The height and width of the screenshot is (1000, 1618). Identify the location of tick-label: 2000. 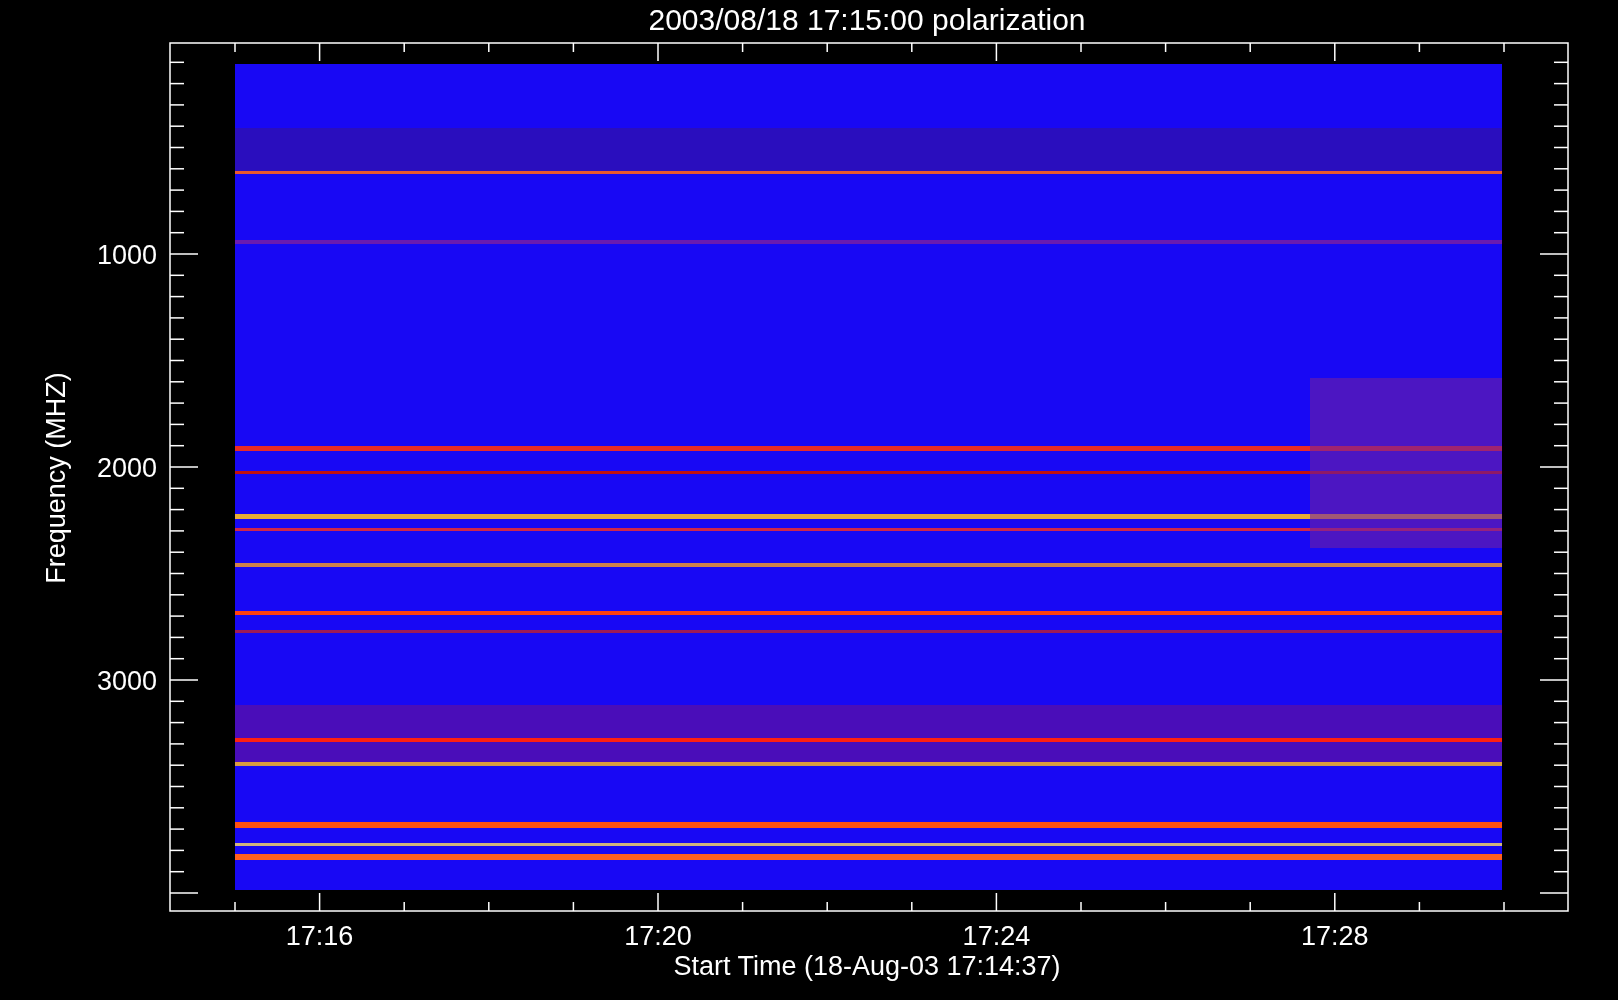
(126, 468).